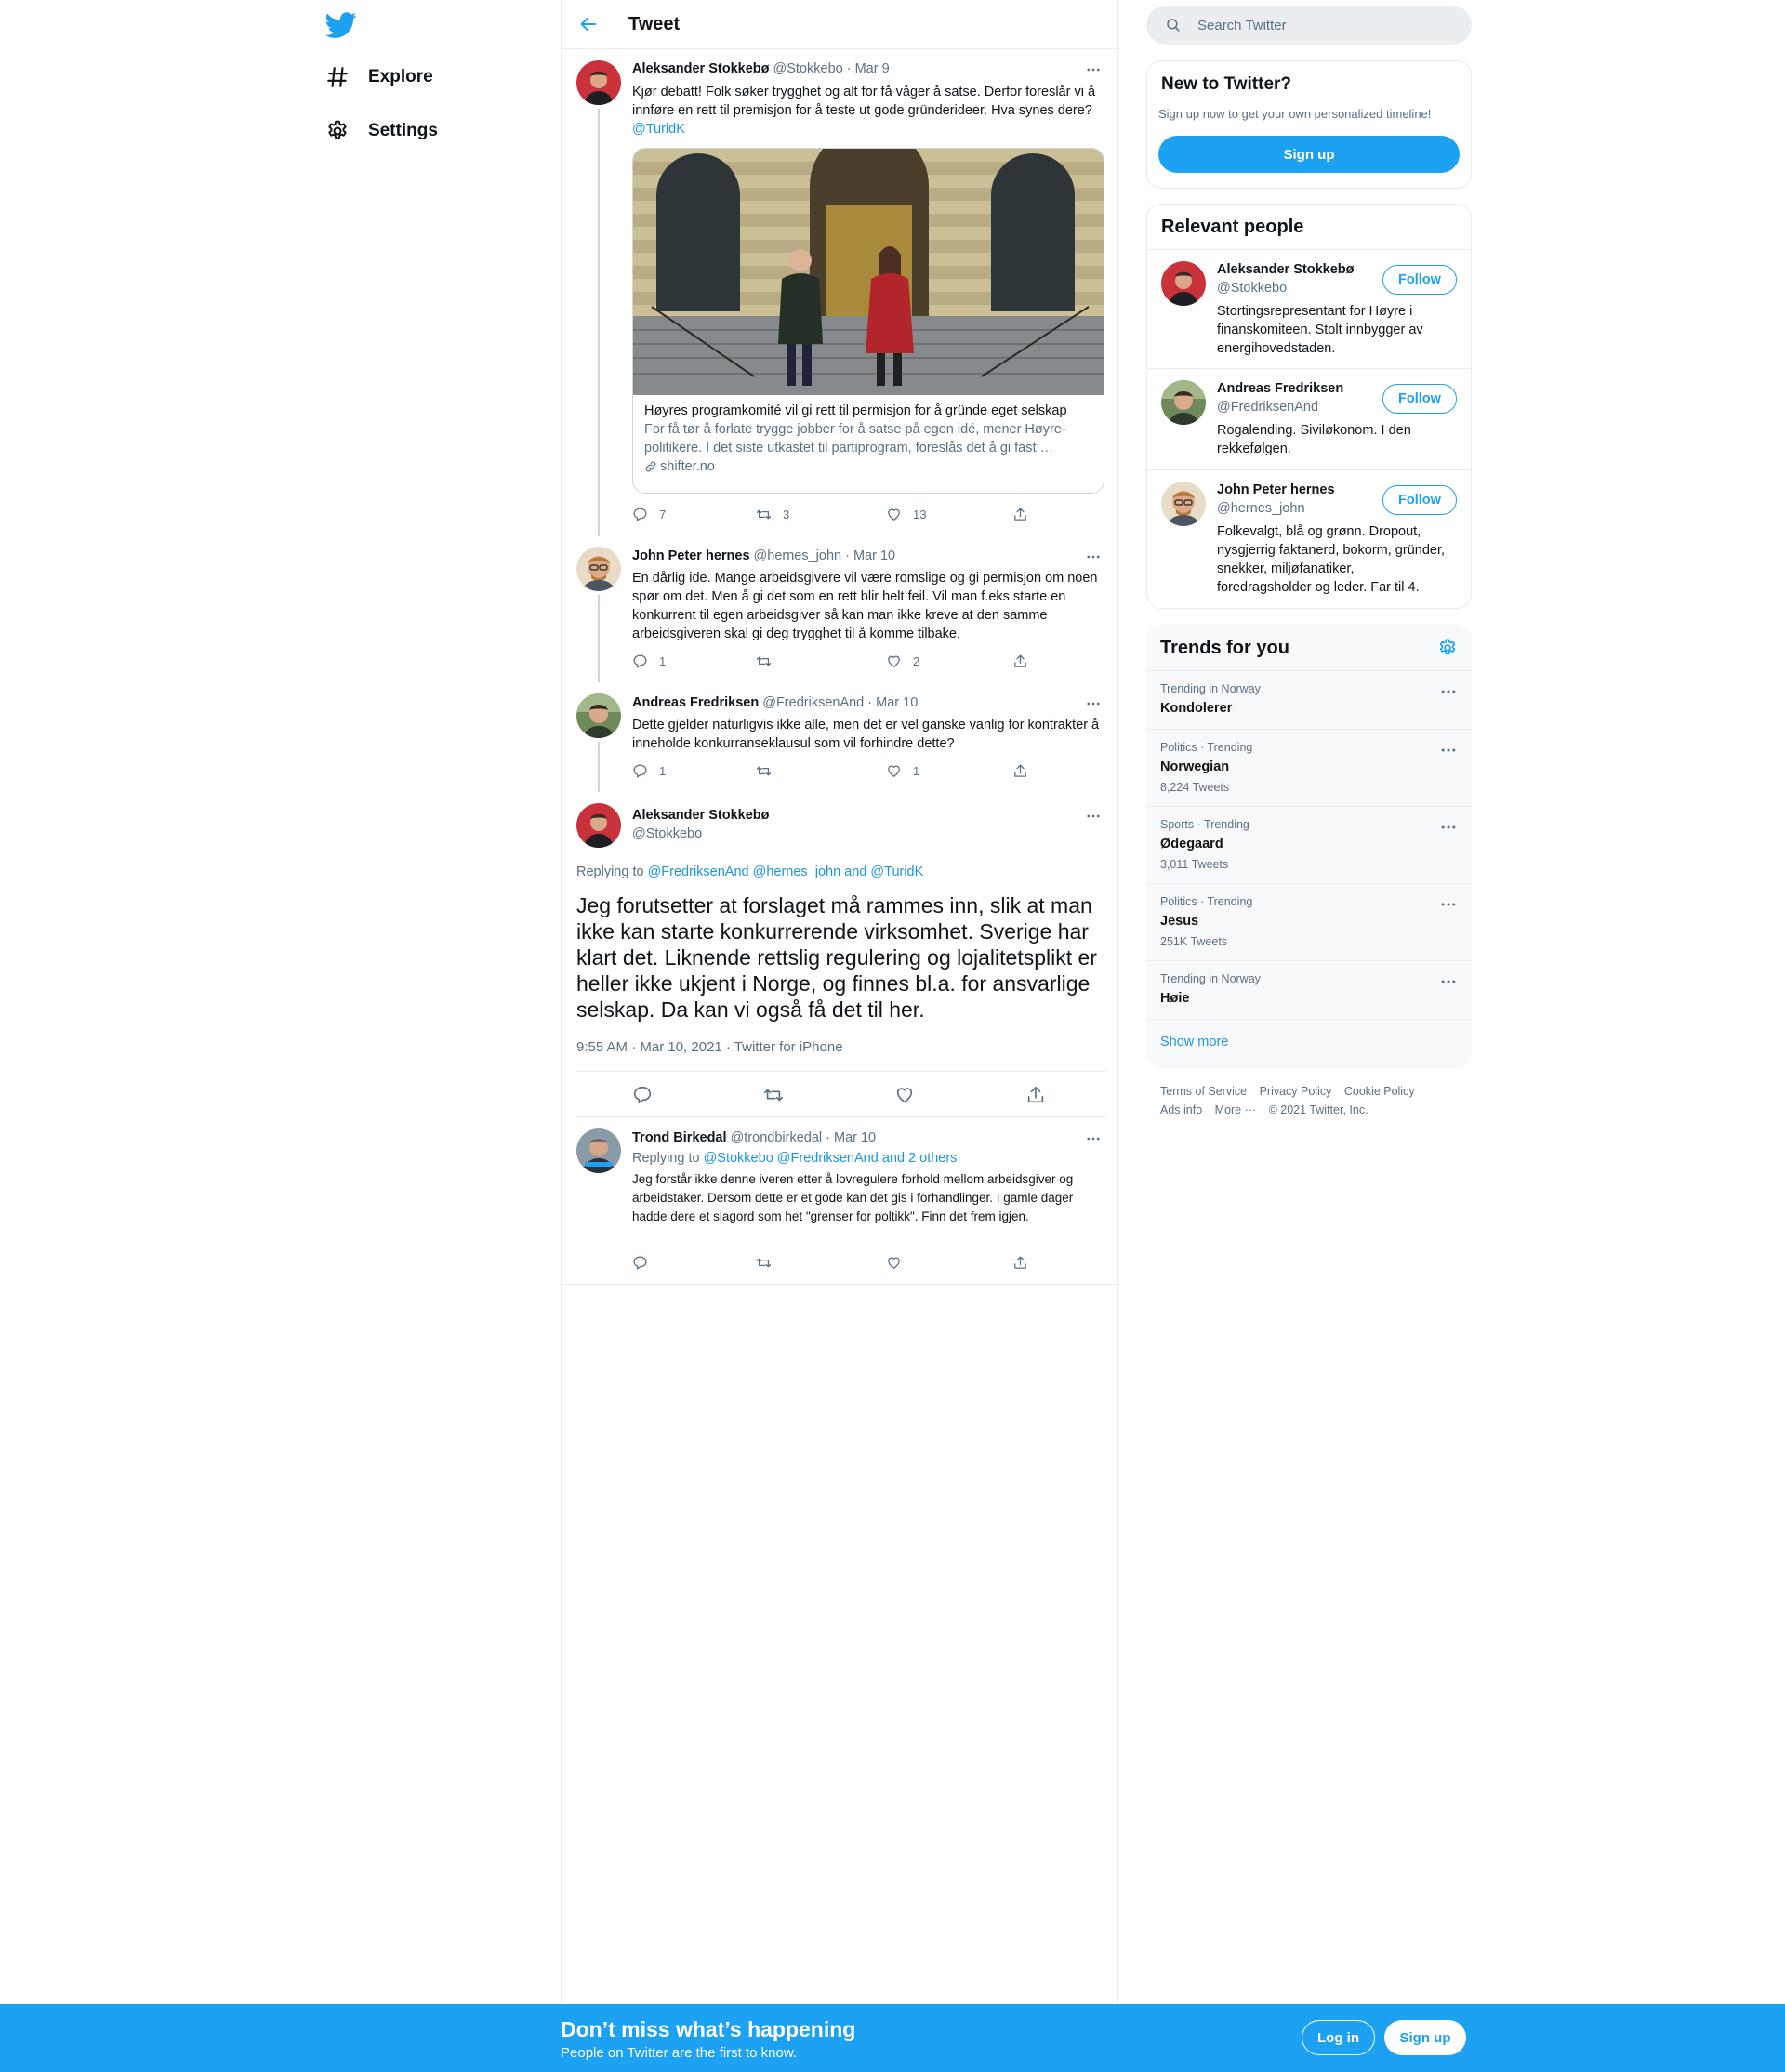 The width and height of the screenshot is (1785, 2072). Describe the element at coordinates (831, 1158) in the screenshot. I see `replying-mentions: @Stokkebo @FredriksenAnd and 2 others` at that location.